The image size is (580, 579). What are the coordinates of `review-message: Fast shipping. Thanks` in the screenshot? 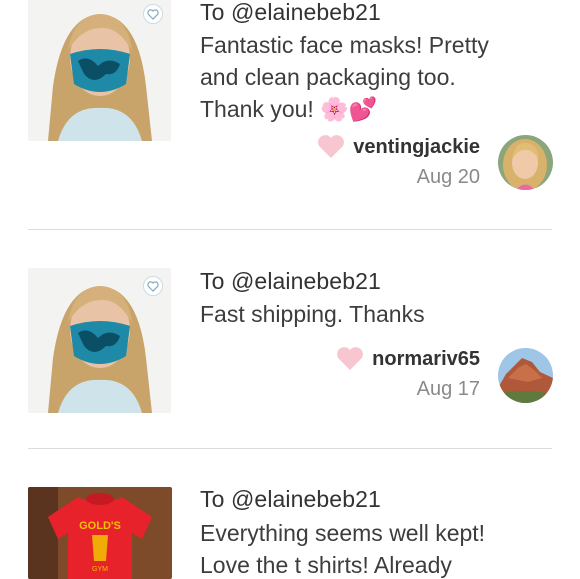 It's located at (380, 314).